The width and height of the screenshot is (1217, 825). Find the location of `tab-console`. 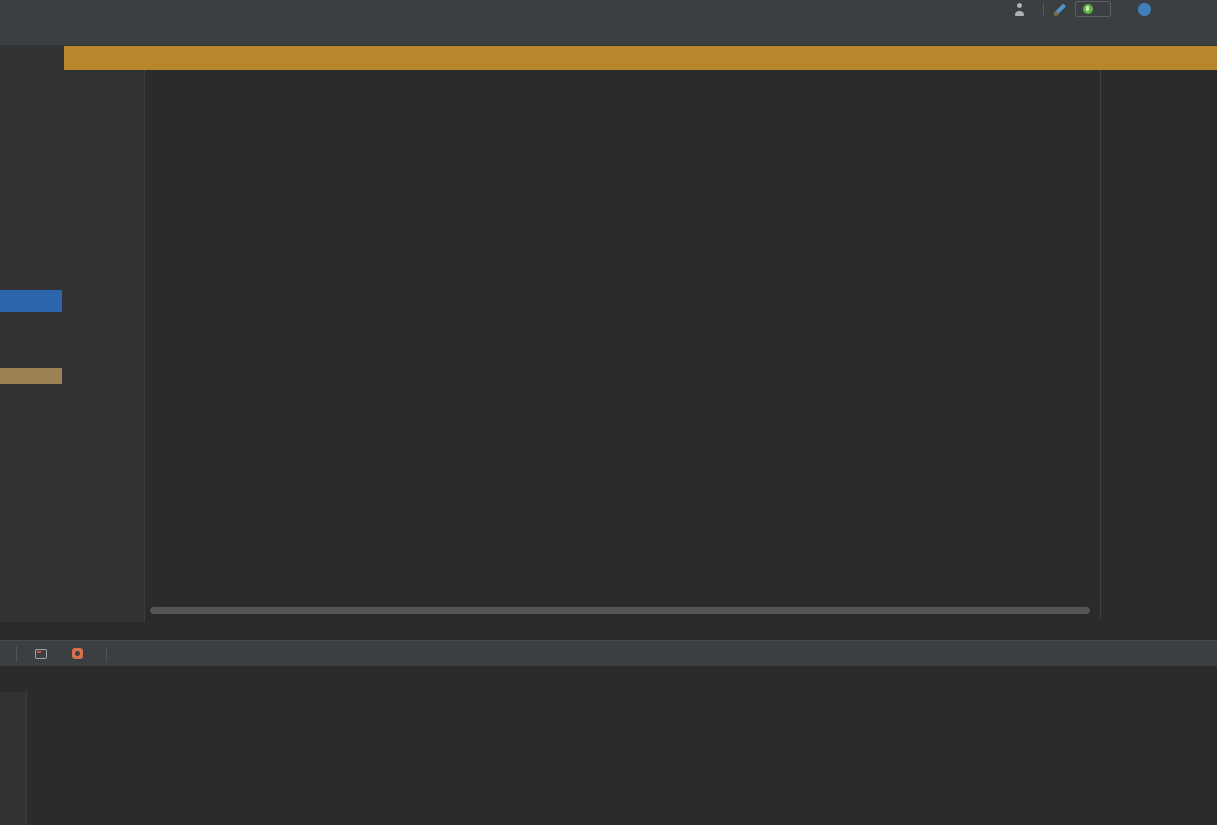

tab-console is located at coordinates (43, 653).